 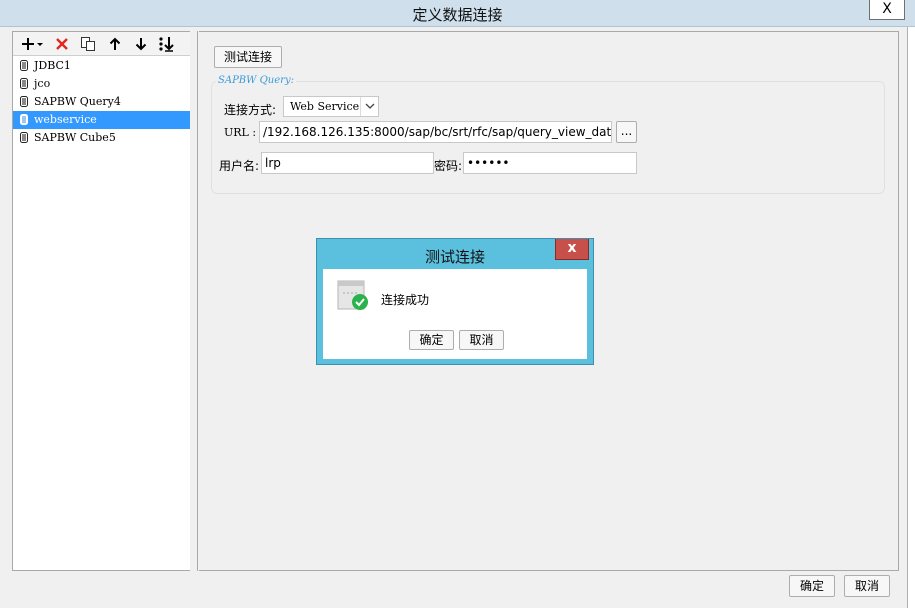 What do you see at coordinates (369, 106) in the screenshot?
I see `chevron-down-icon` at bounding box center [369, 106].